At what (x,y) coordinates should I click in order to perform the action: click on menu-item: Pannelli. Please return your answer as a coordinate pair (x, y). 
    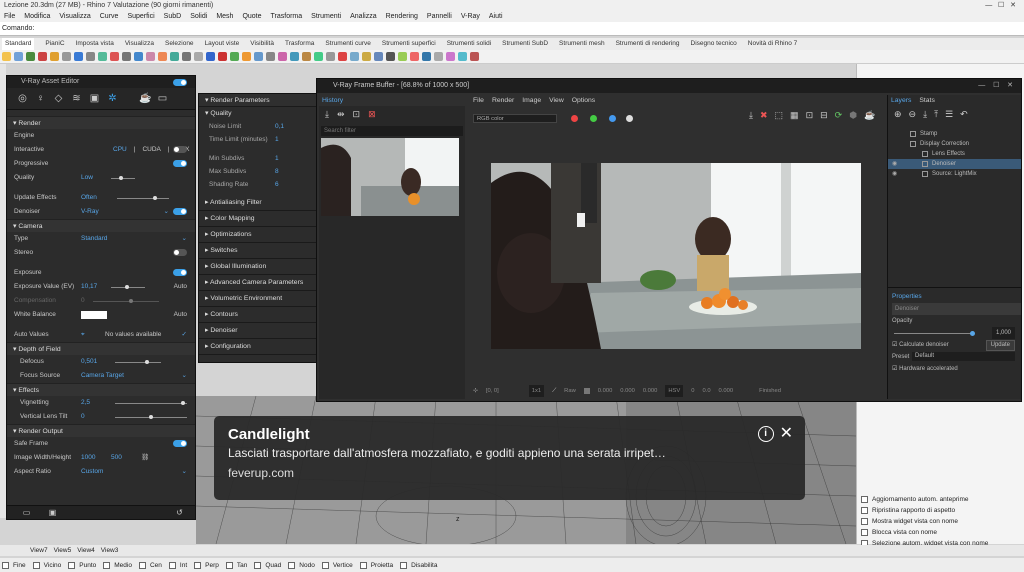
    Looking at the image, I should click on (439, 16).